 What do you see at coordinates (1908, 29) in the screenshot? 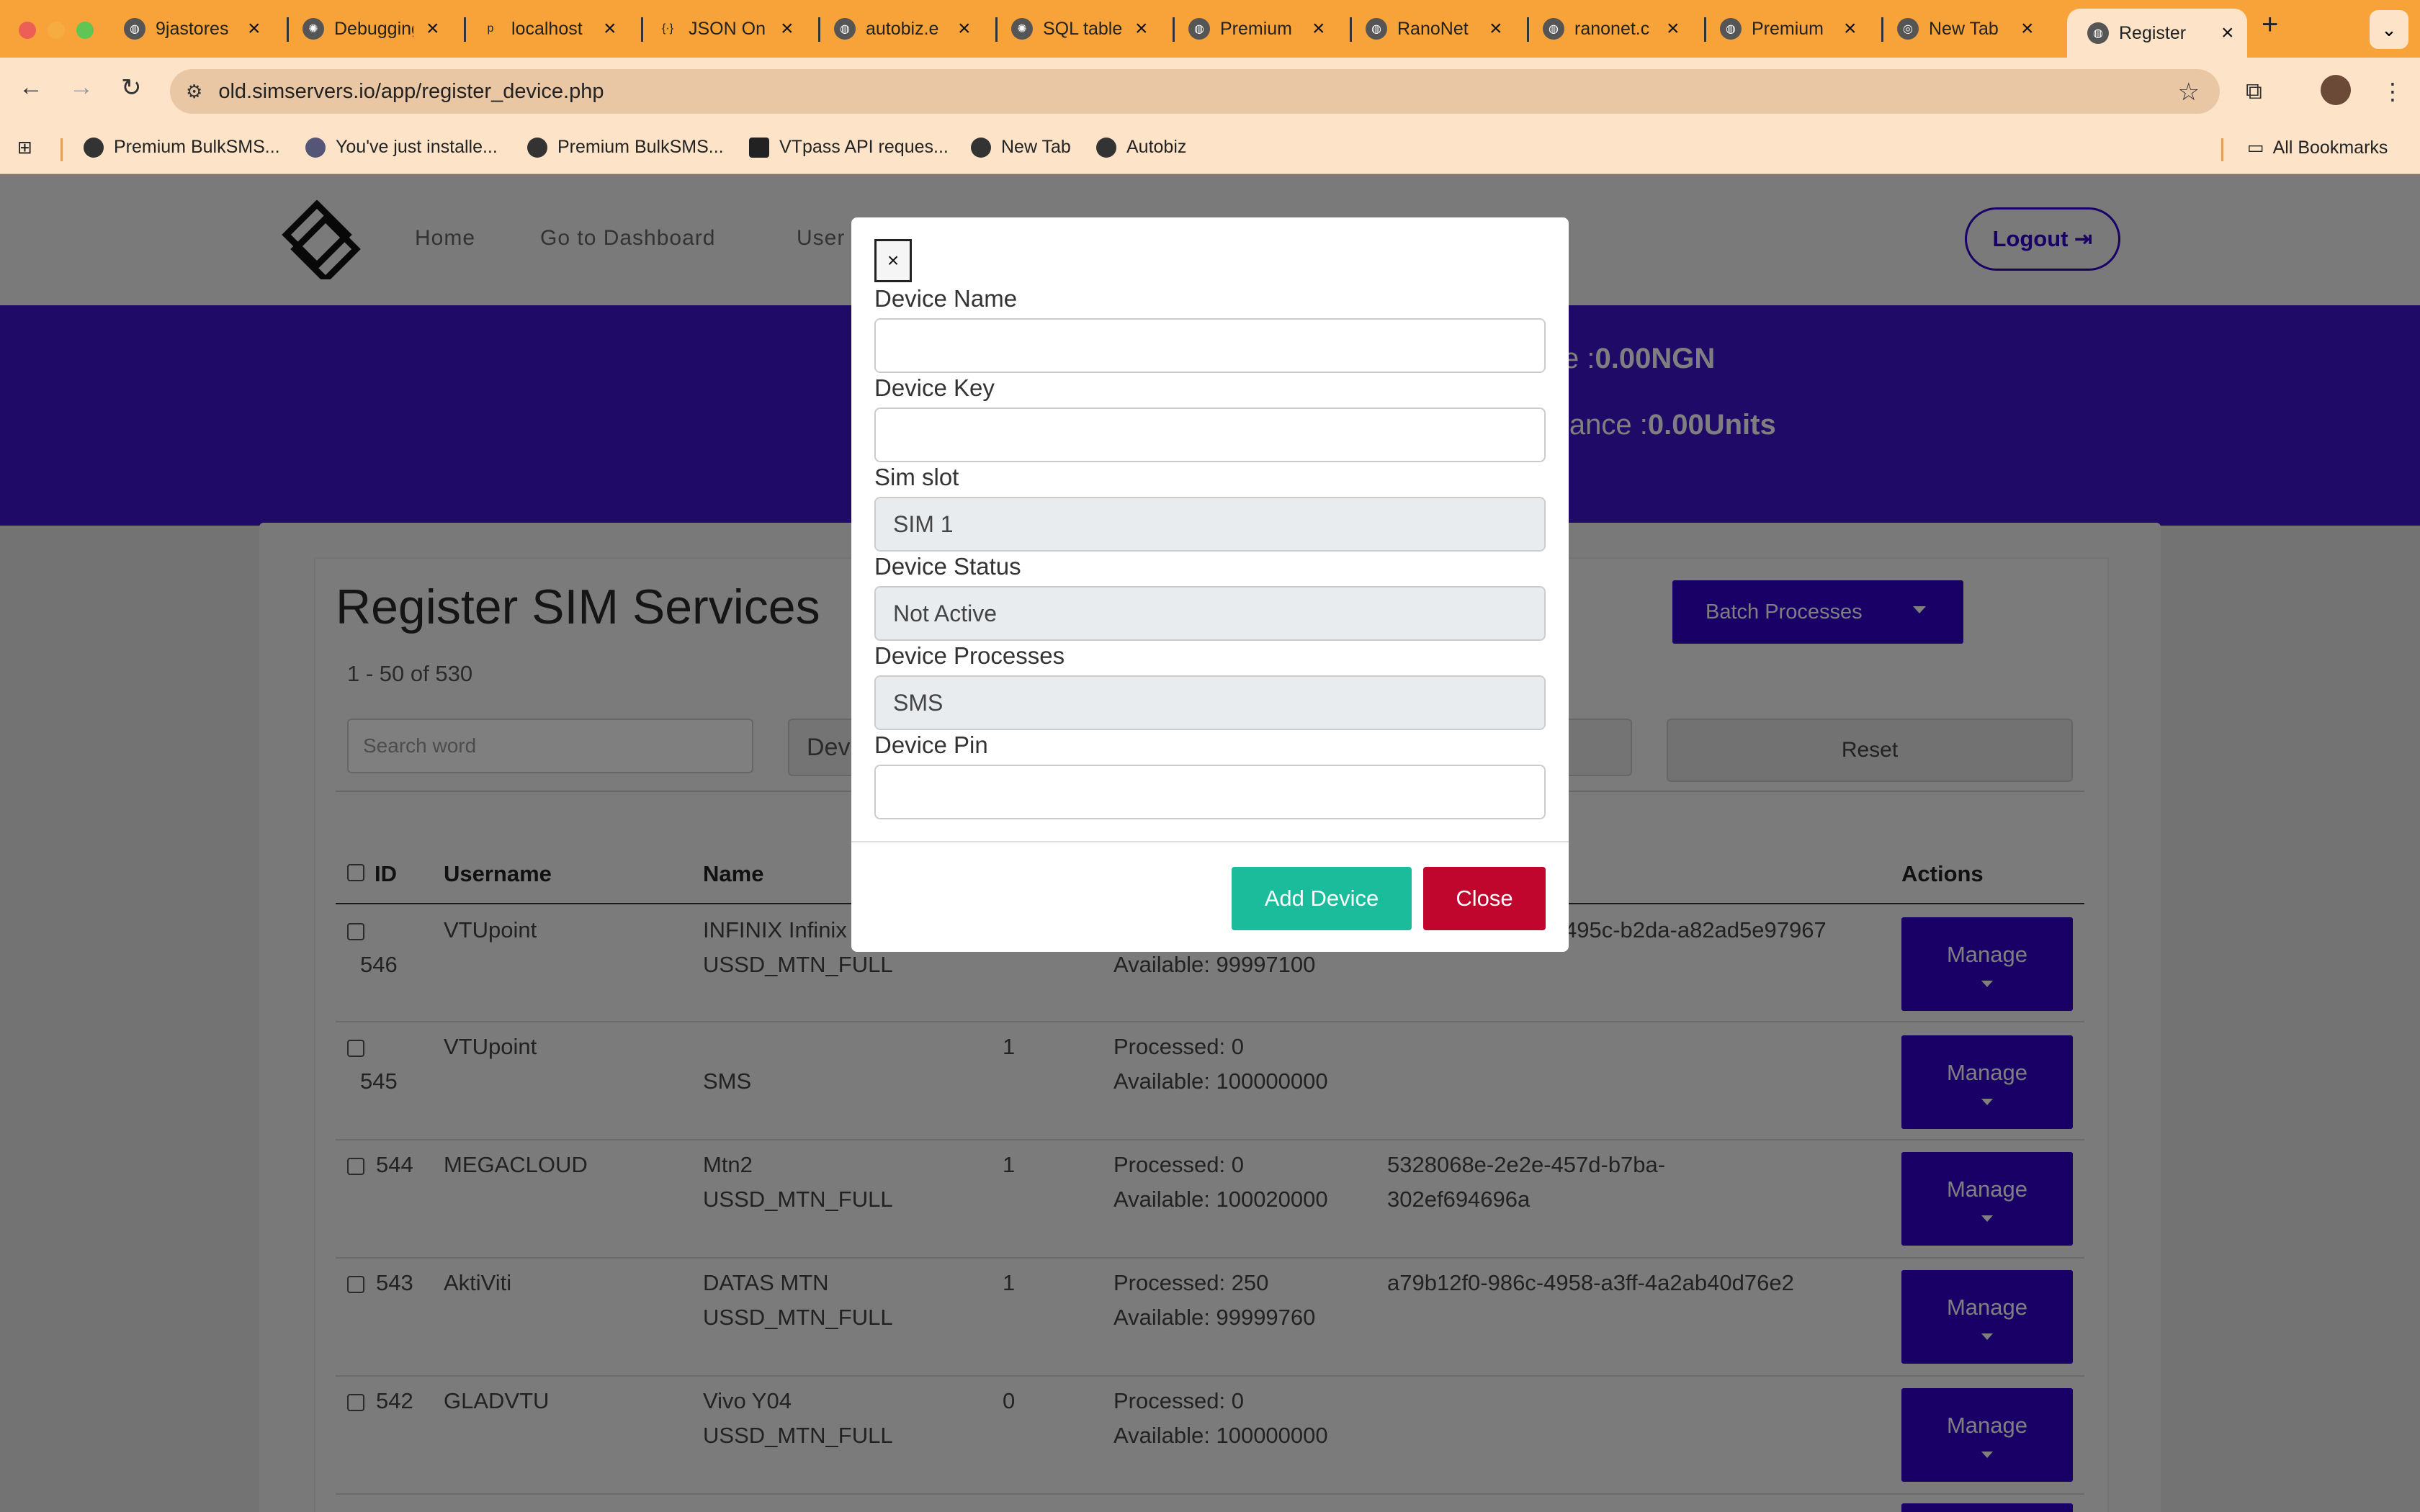
I see `chrome-icon: ◎` at bounding box center [1908, 29].